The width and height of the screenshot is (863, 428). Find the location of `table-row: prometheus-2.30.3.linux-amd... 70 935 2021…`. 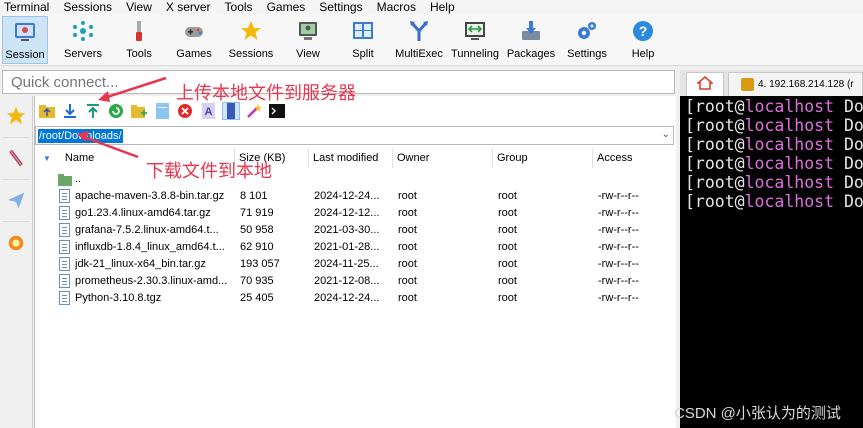

table-row: prometheus-2.30.3.linux-amd... 70 935 2021… is located at coordinates (355, 281).